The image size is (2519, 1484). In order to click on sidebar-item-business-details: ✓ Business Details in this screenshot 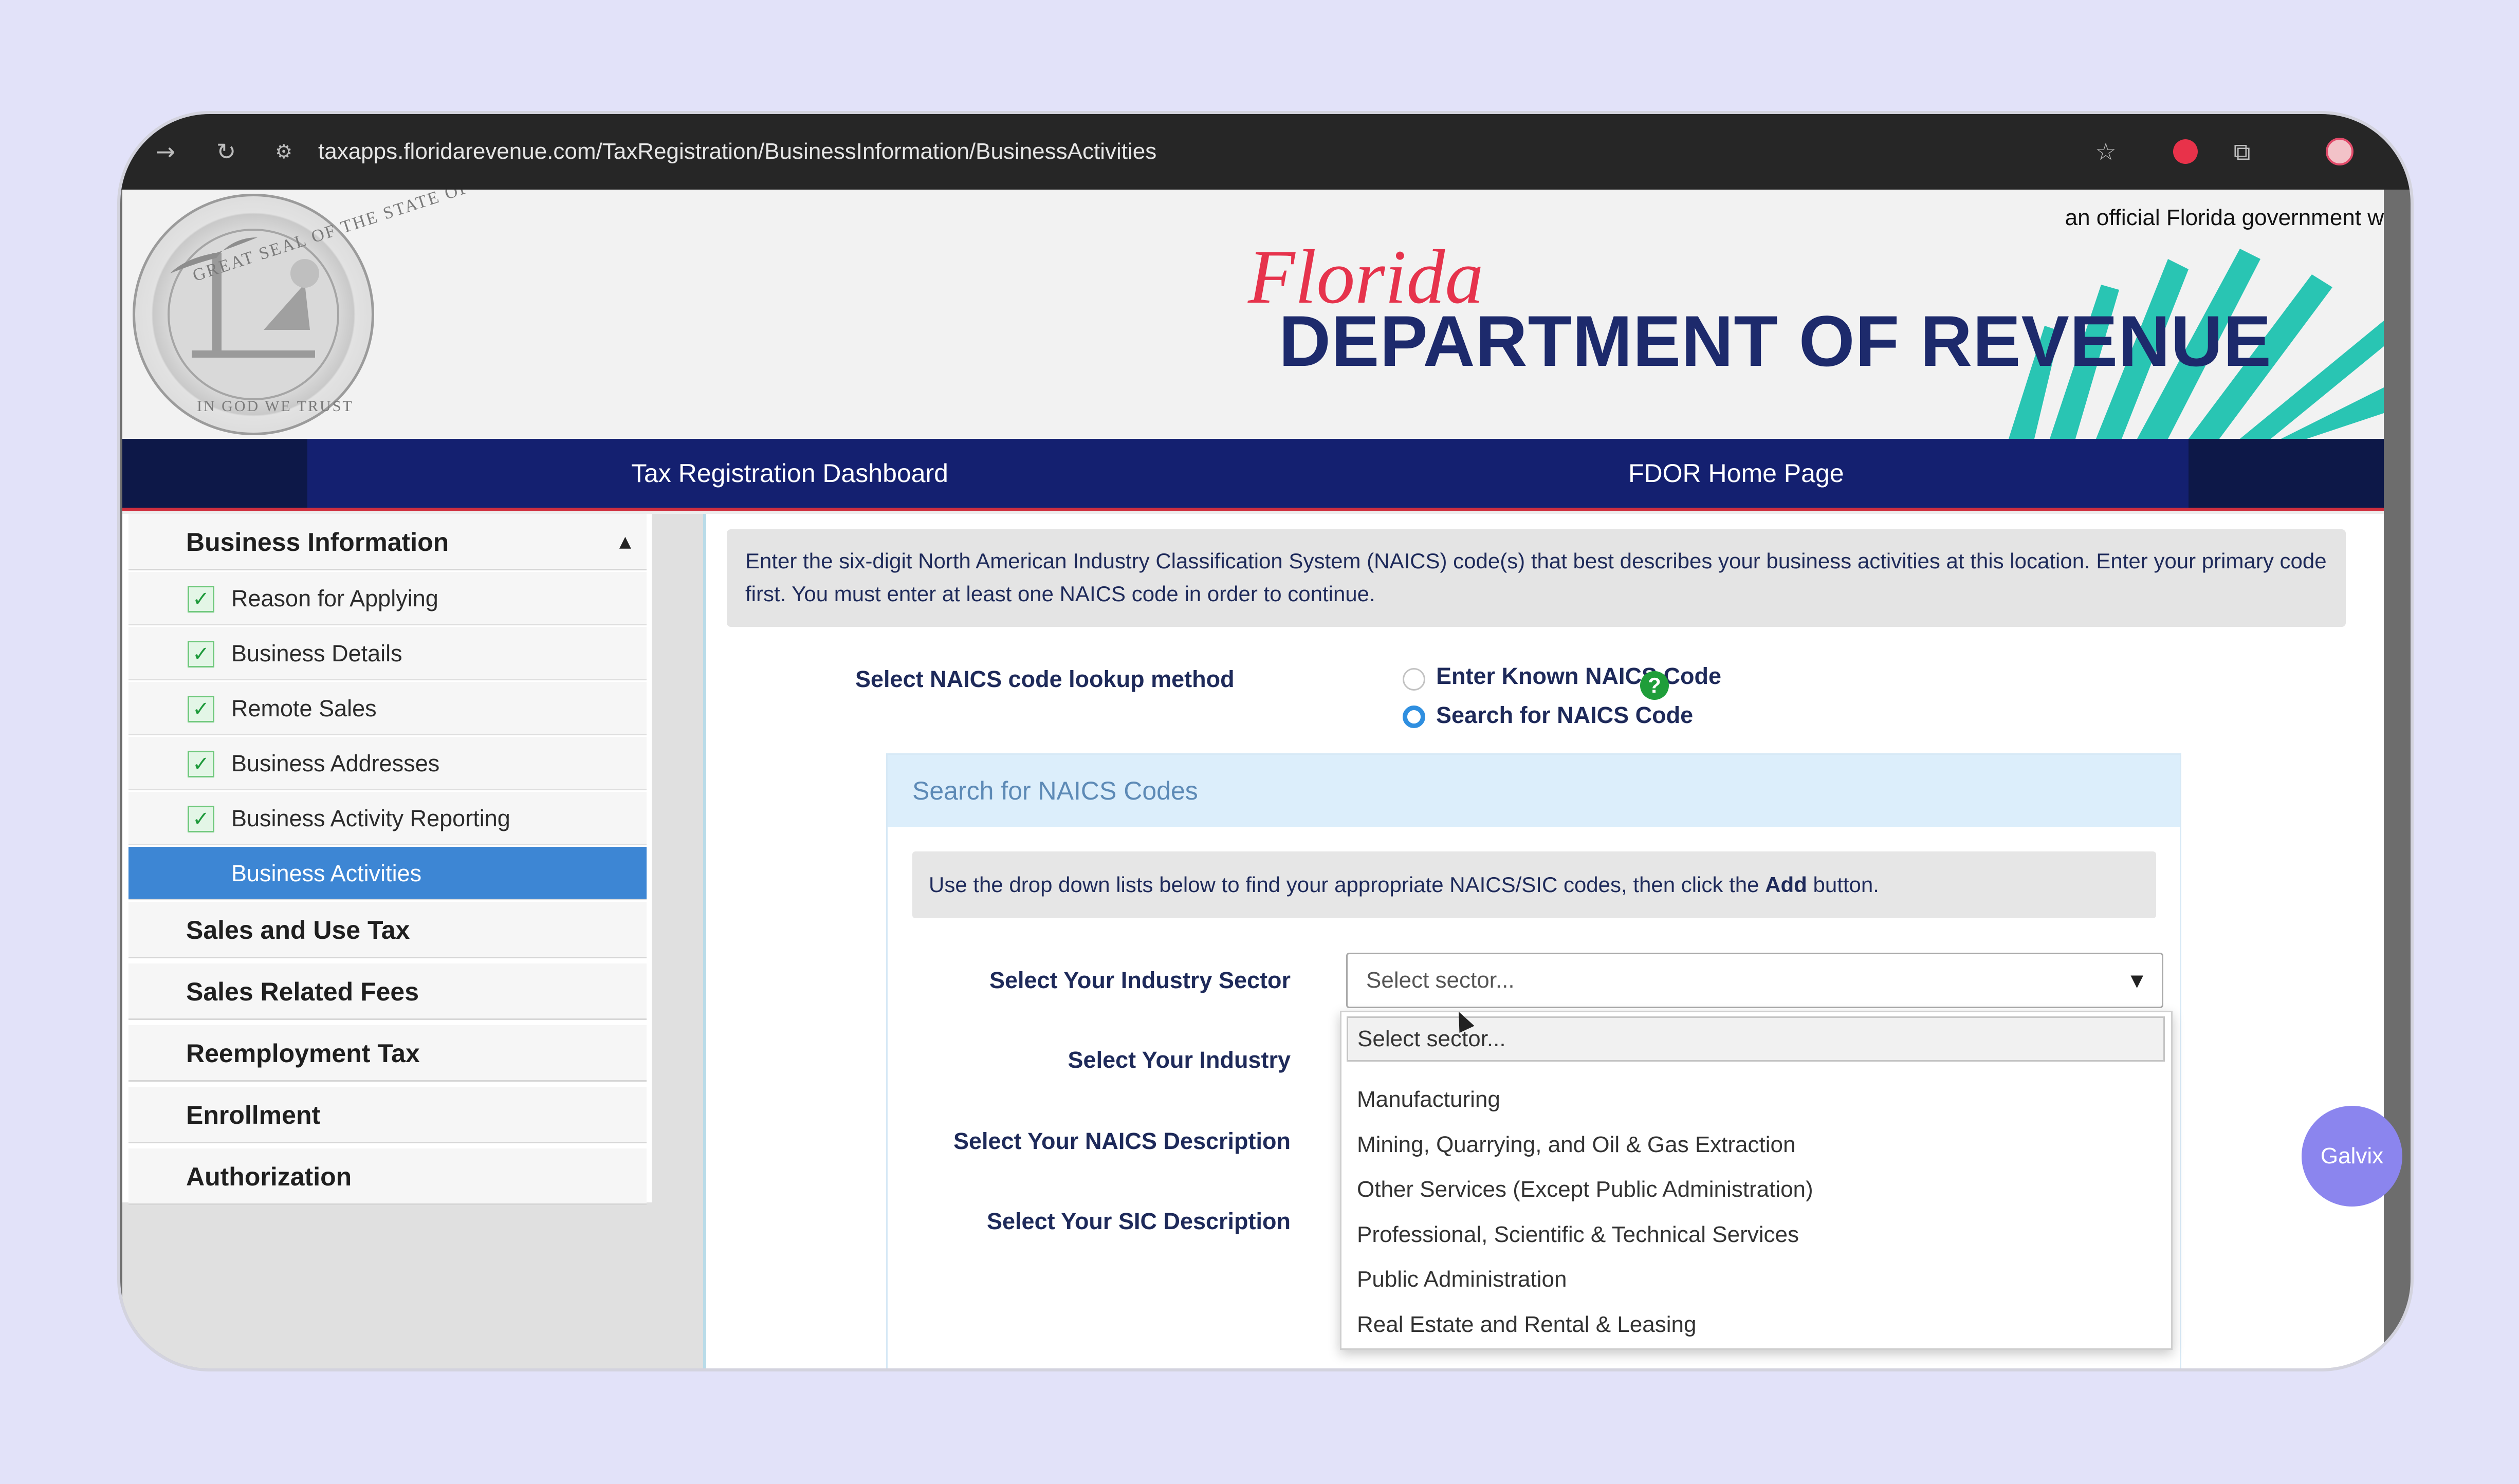, I will do `click(388, 653)`.